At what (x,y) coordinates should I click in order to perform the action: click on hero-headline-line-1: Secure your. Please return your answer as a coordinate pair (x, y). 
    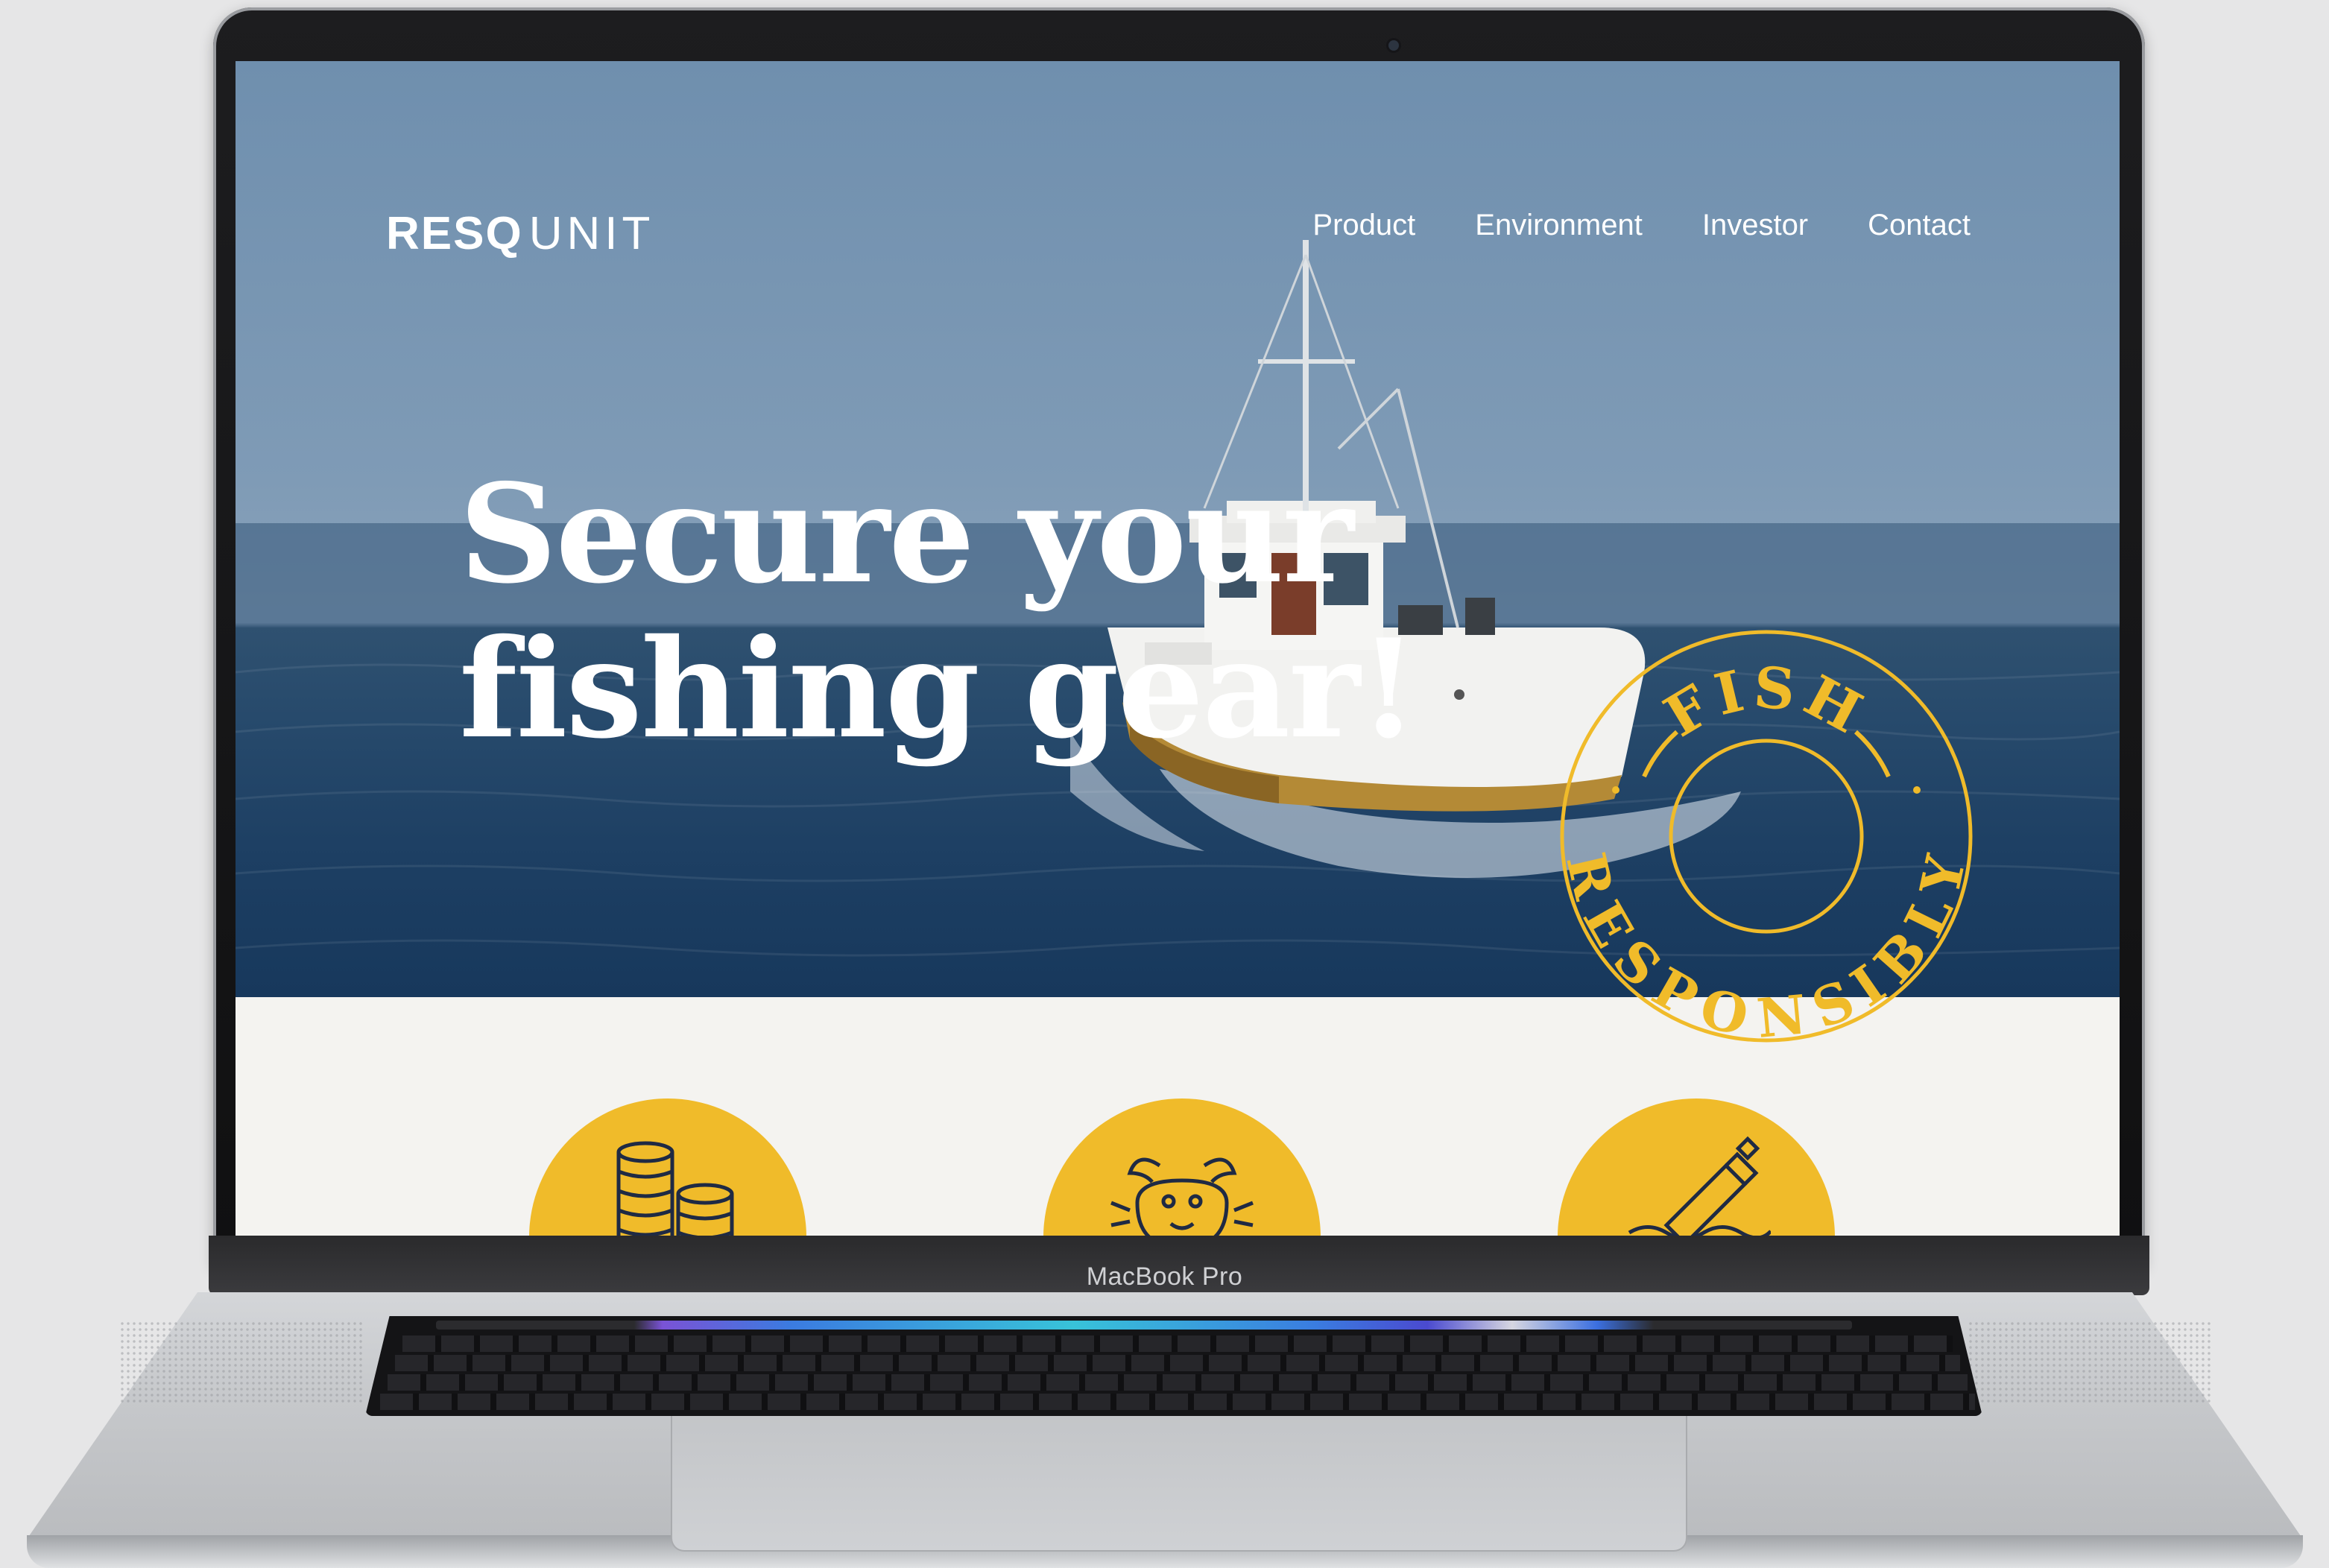
    Looking at the image, I should click on (907, 533).